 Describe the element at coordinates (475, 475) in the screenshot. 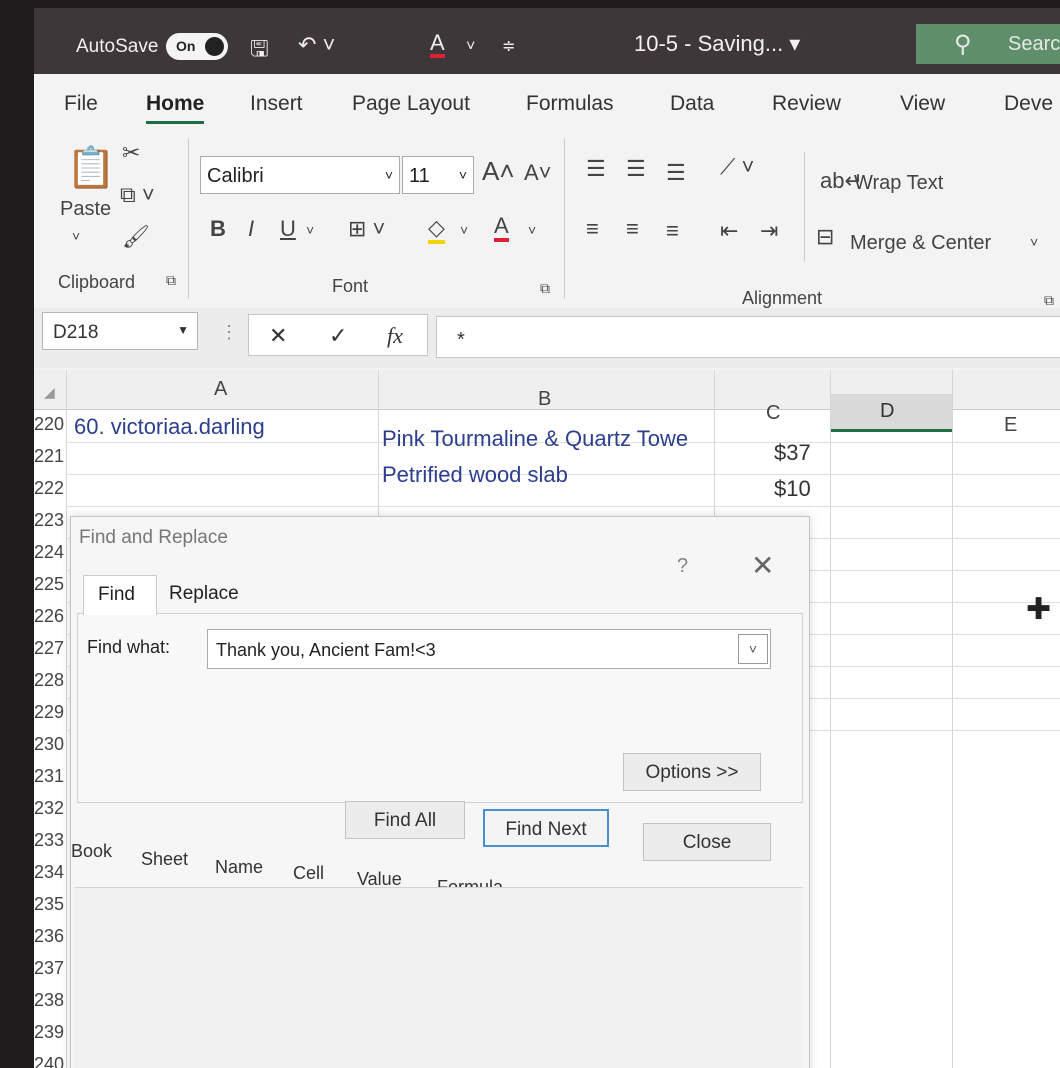

I see `cell-b221: Petrified wood slab` at that location.